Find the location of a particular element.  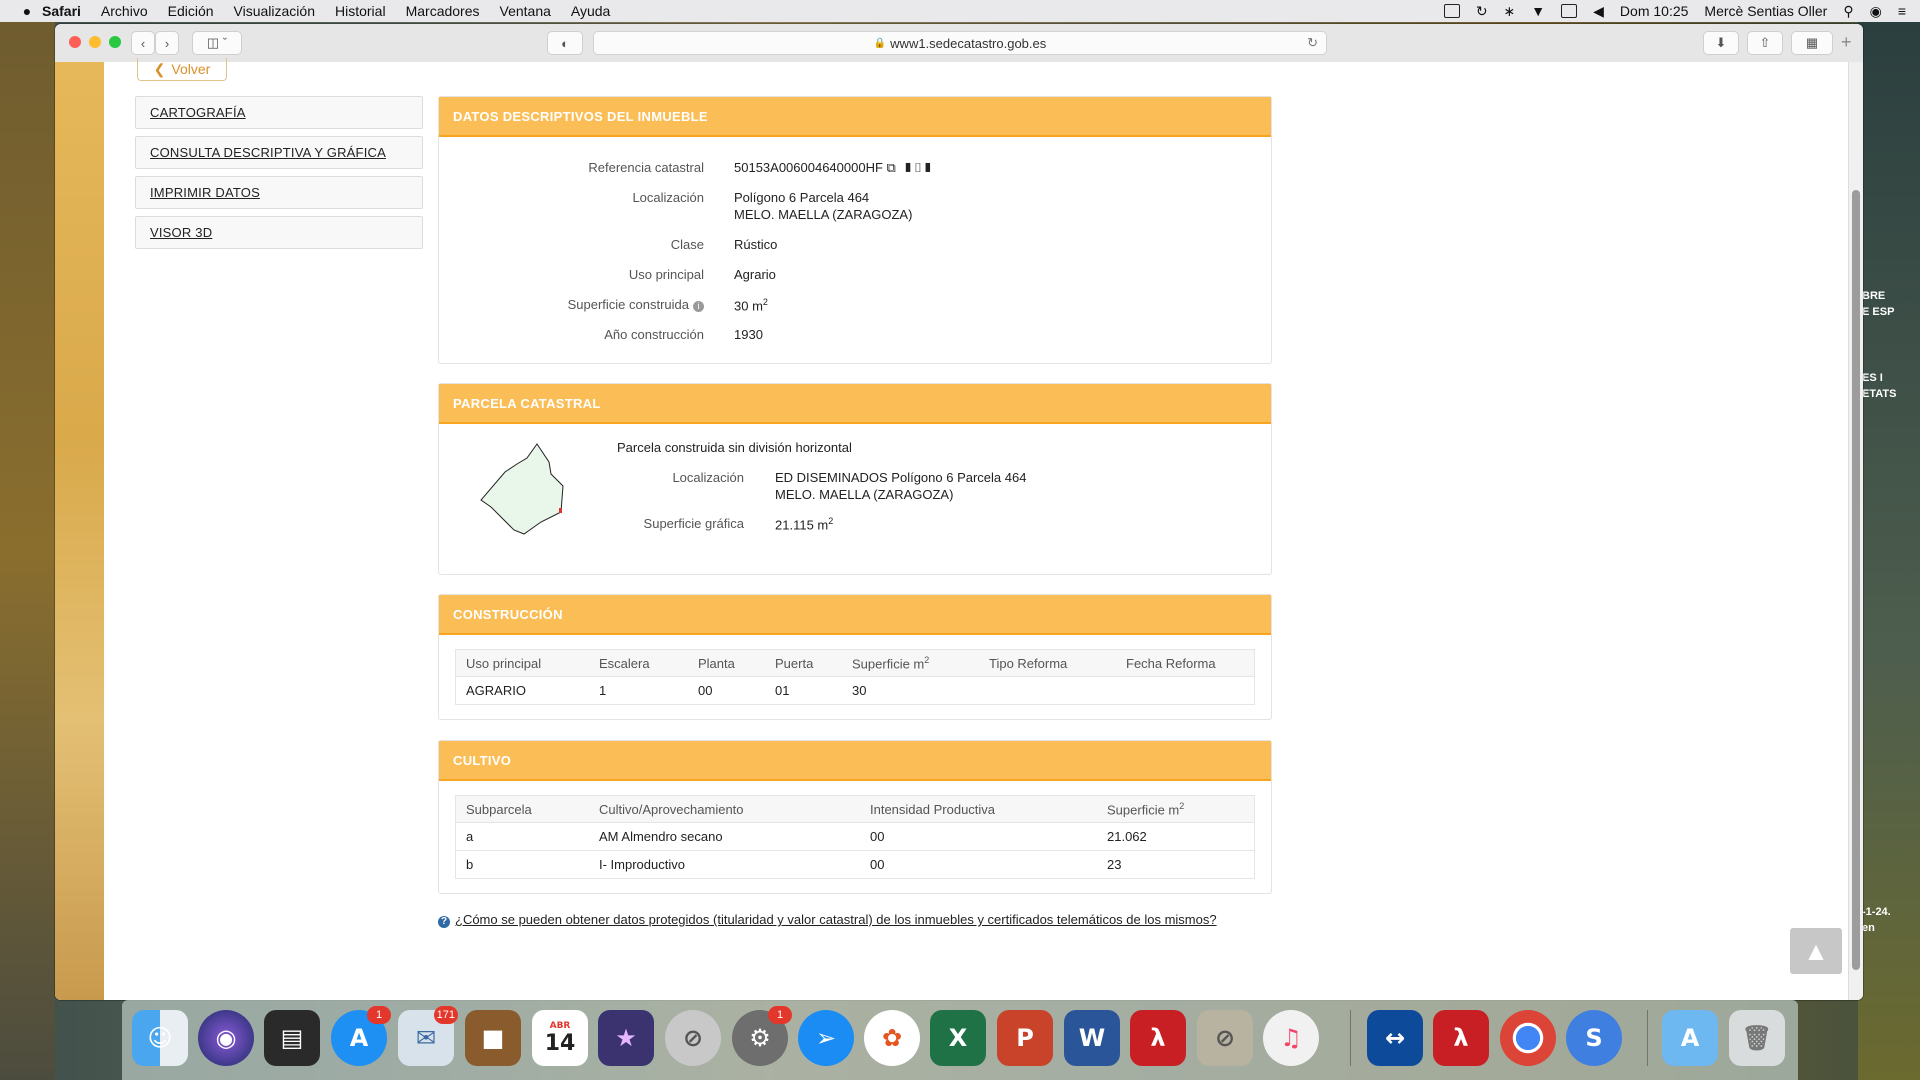

page-scrollbar is located at coordinates (1855, 531).